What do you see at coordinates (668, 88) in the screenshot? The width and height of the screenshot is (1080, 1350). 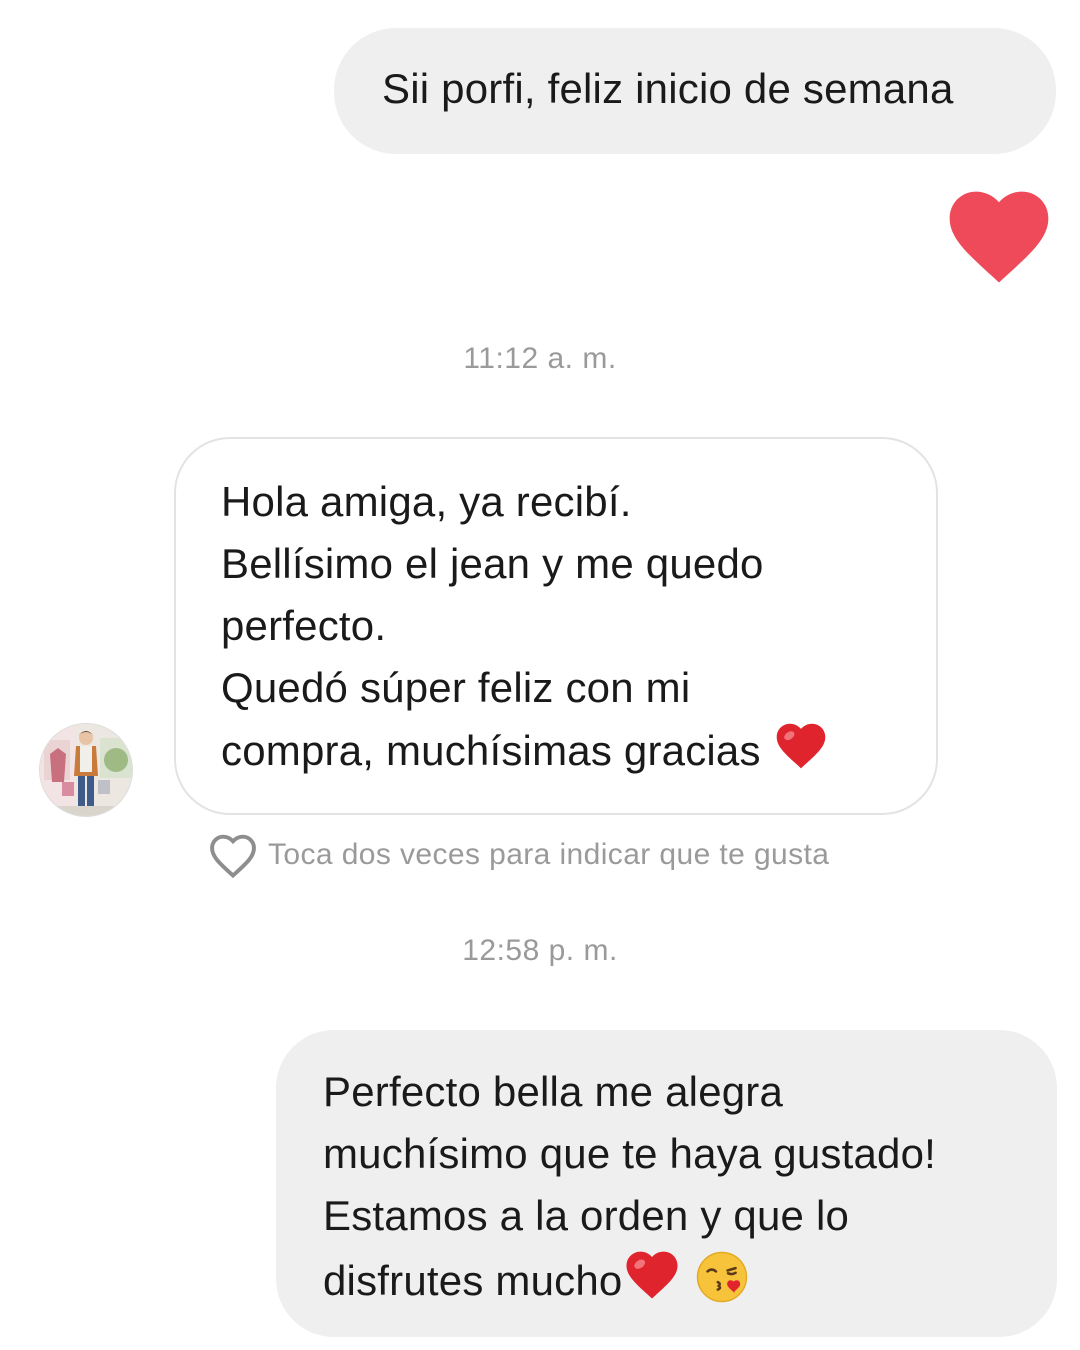 I see `message-text: Sii porfi, feliz inicio de semana` at bounding box center [668, 88].